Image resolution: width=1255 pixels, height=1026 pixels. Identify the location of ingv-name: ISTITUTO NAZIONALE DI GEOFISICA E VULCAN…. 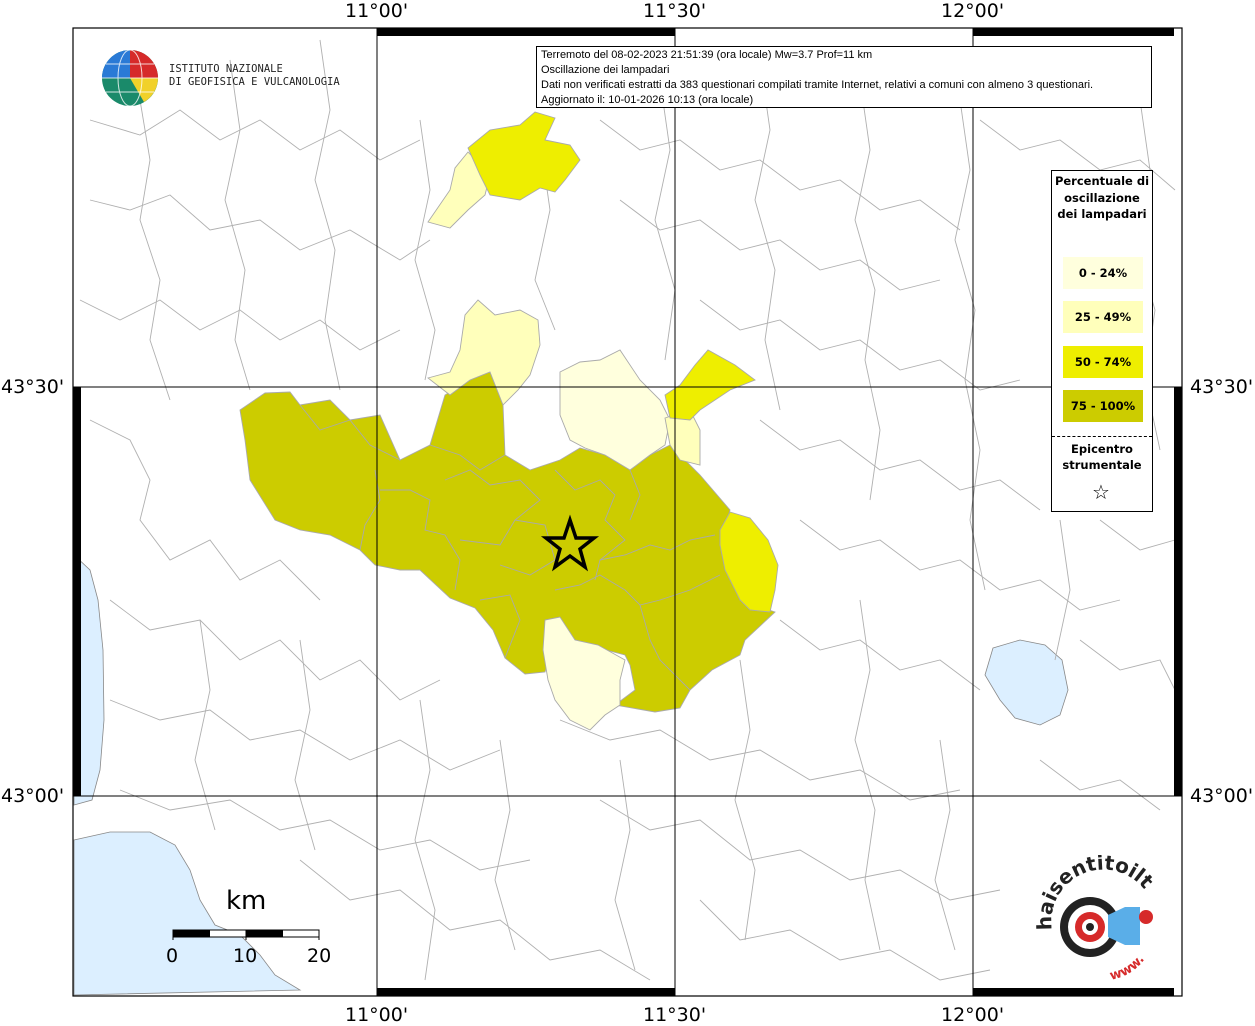
(254, 76).